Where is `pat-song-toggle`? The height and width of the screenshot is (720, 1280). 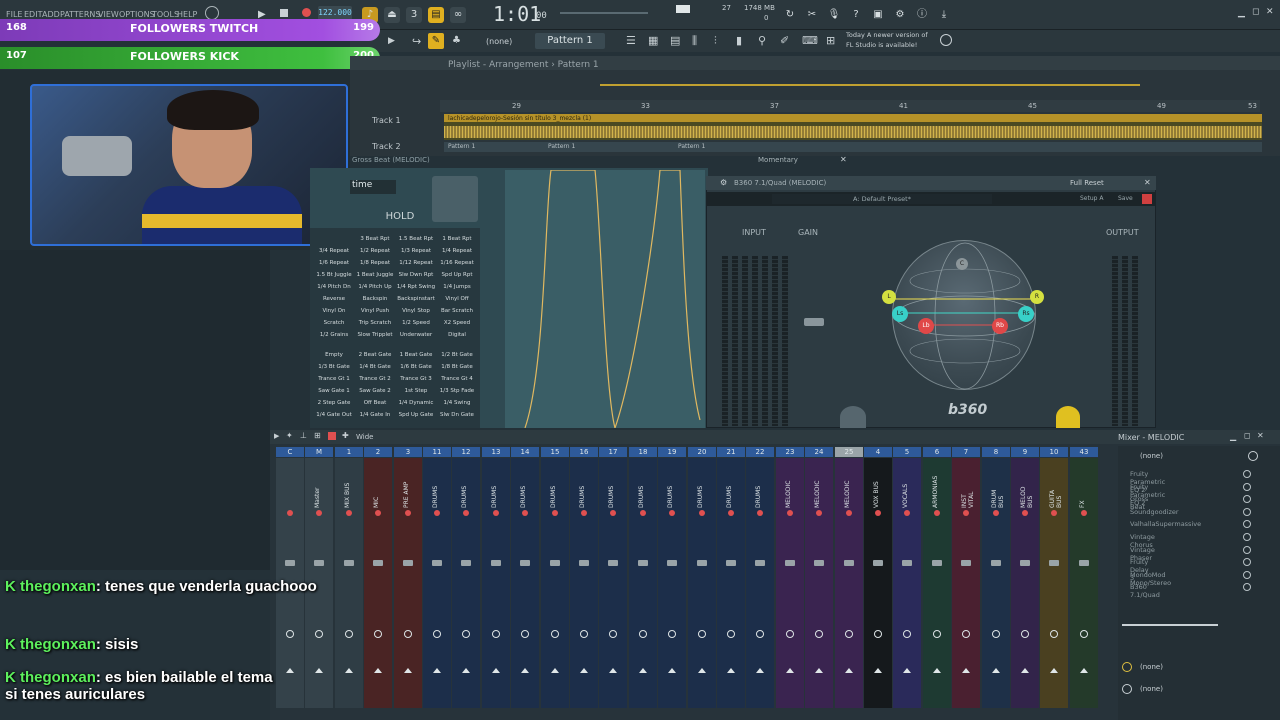
pat-song-toggle is located at coordinates (212, 13).